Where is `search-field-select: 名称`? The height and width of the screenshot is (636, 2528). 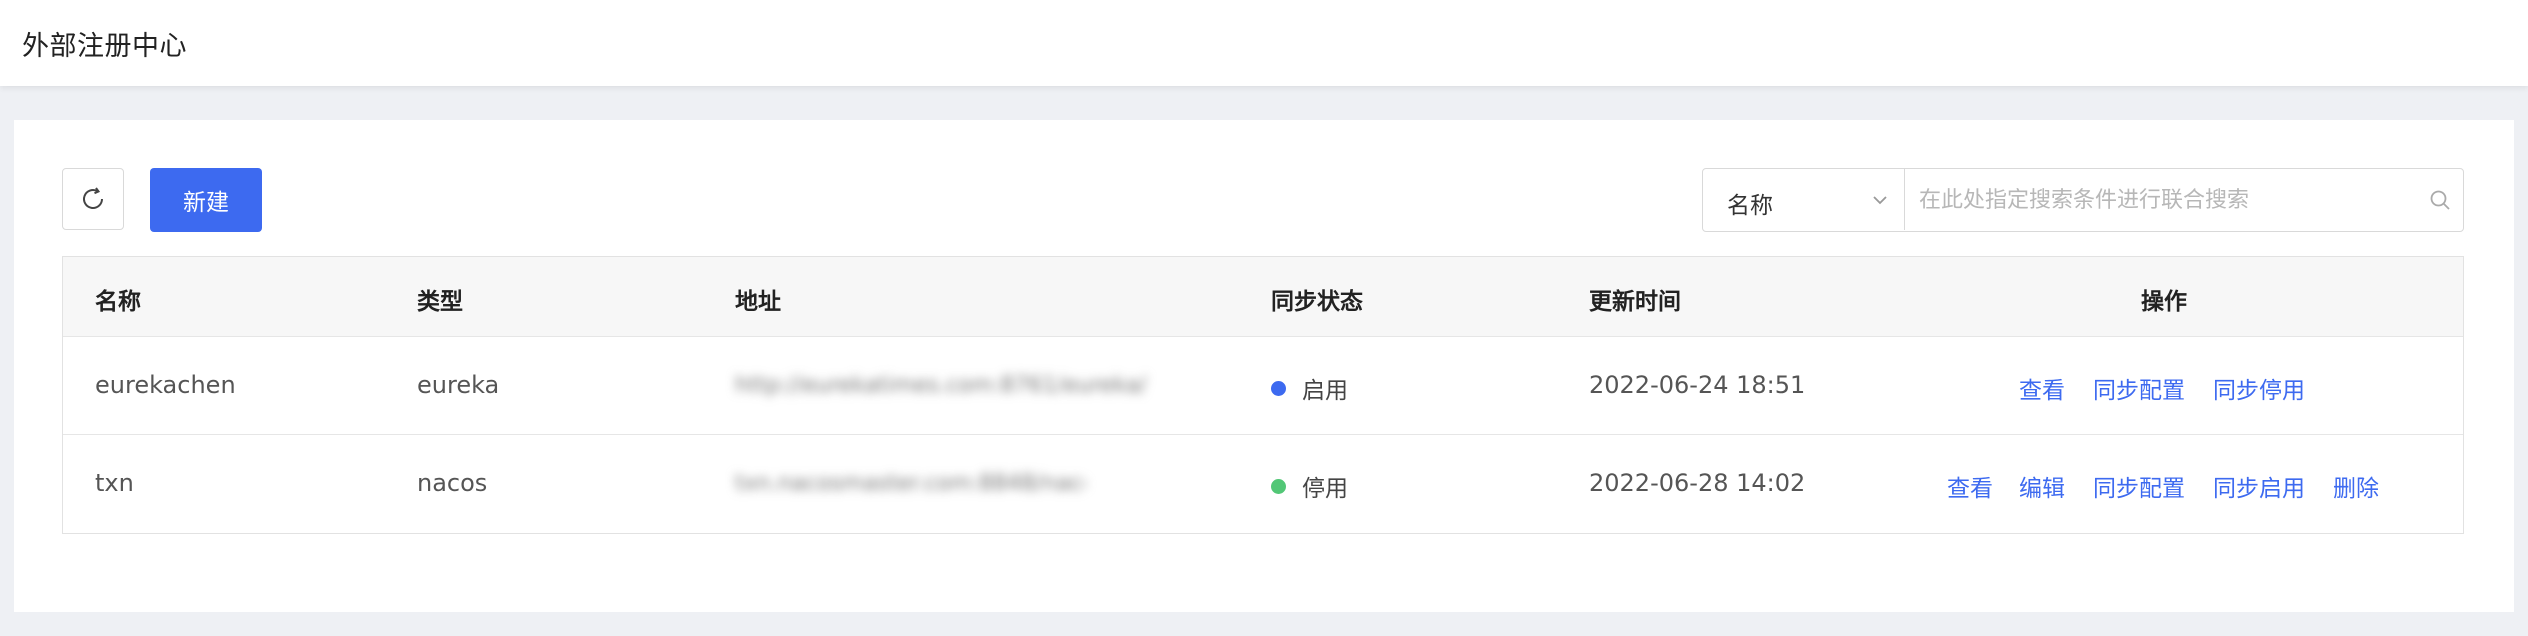
search-field-select: 名称 is located at coordinates (1804, 199).